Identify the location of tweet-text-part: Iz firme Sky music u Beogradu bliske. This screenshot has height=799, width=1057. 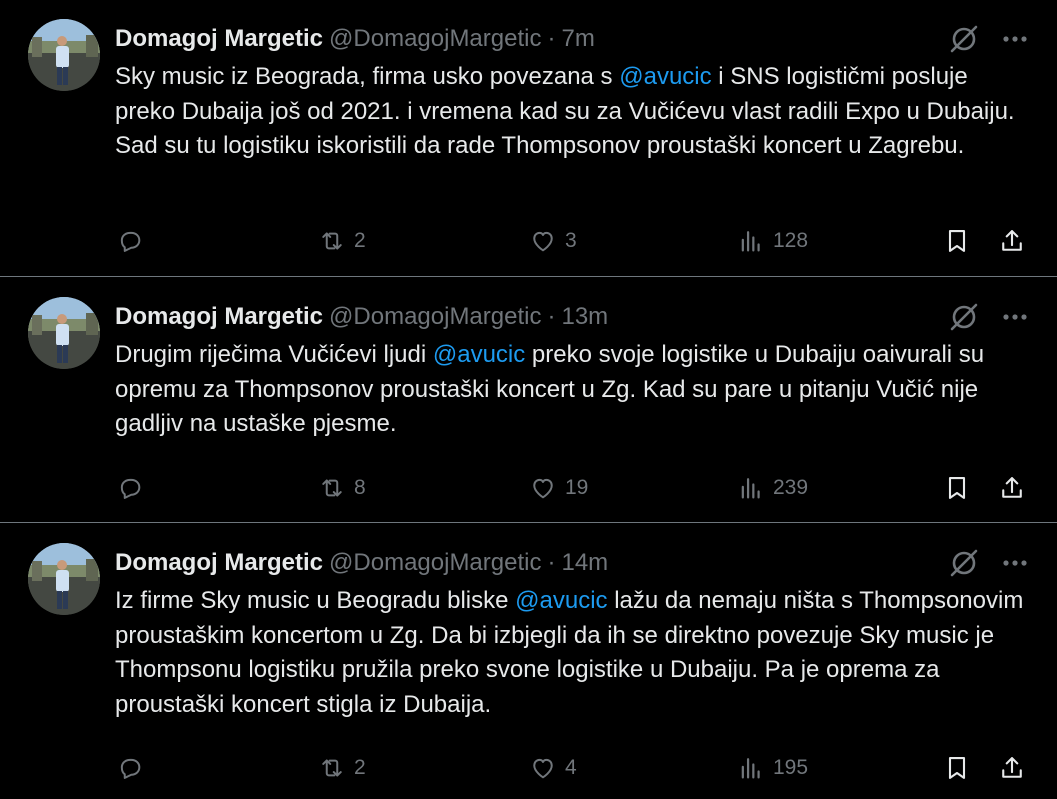
(315, 600).